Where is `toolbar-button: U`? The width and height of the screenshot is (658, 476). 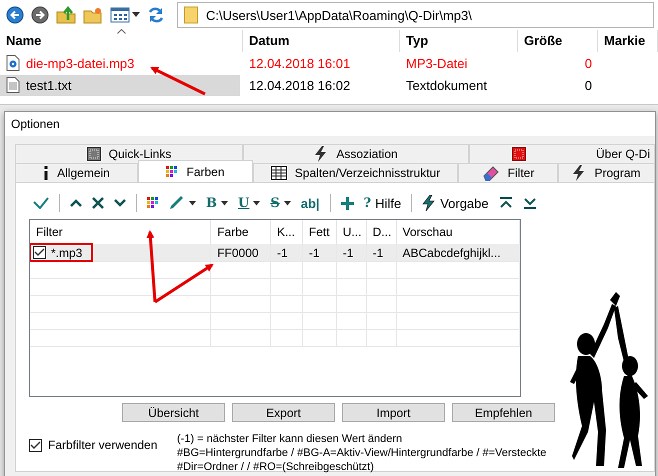 toolbar-button: U is located at coordinates (249, 203).